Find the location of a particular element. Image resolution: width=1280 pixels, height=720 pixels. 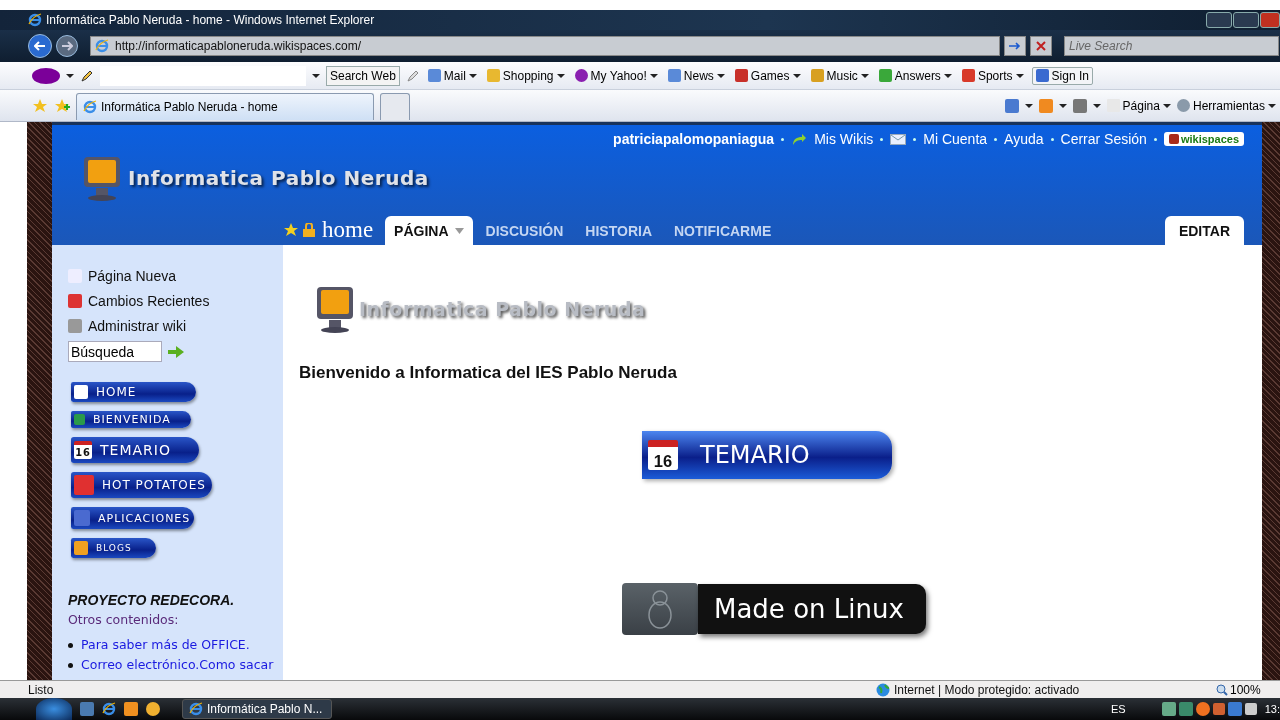

toolbar-item: Answers is located at coordinates (915, 75).